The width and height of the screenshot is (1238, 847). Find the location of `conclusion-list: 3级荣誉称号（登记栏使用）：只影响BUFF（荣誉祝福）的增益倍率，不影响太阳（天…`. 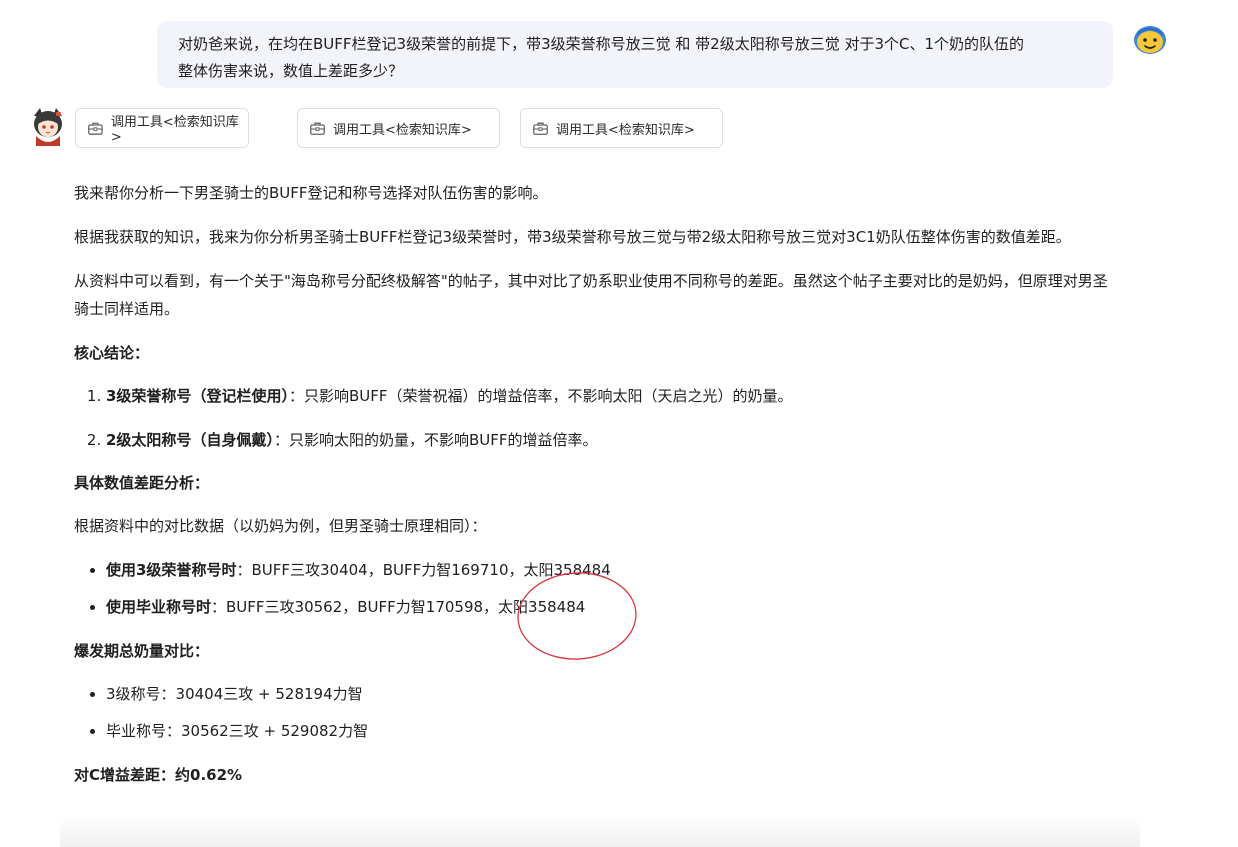

conclusion-list: 3级荣誉称号（登记栏使用）：只影响BUFF（荣誉祝福）的增益倍率，不影响太阳（天… is located at coordinates (596, 418).